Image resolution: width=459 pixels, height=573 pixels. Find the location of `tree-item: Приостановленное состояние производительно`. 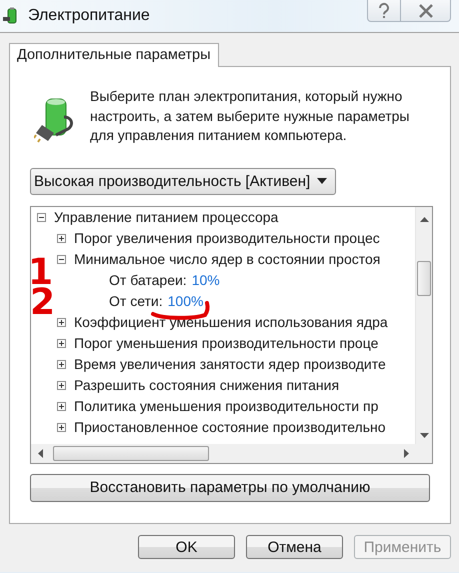

tree-item: Приостановленное состояние производительно is located at coordinates (230, 427).